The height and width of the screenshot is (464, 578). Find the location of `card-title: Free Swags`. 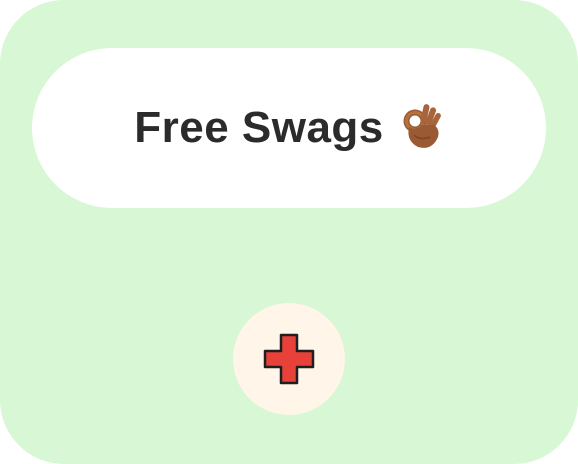

card-title: Free Swags is located at coordinates (259, 127).